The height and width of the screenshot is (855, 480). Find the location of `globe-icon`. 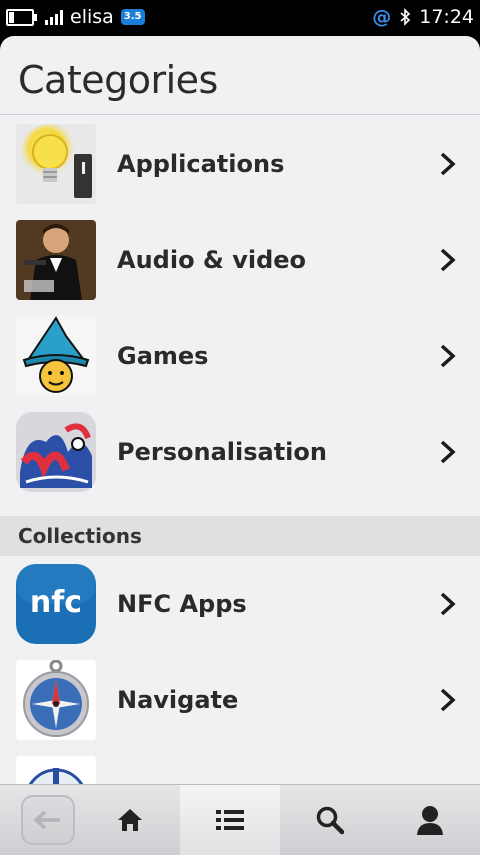

globe-icon is located at coordinates (56, 770).